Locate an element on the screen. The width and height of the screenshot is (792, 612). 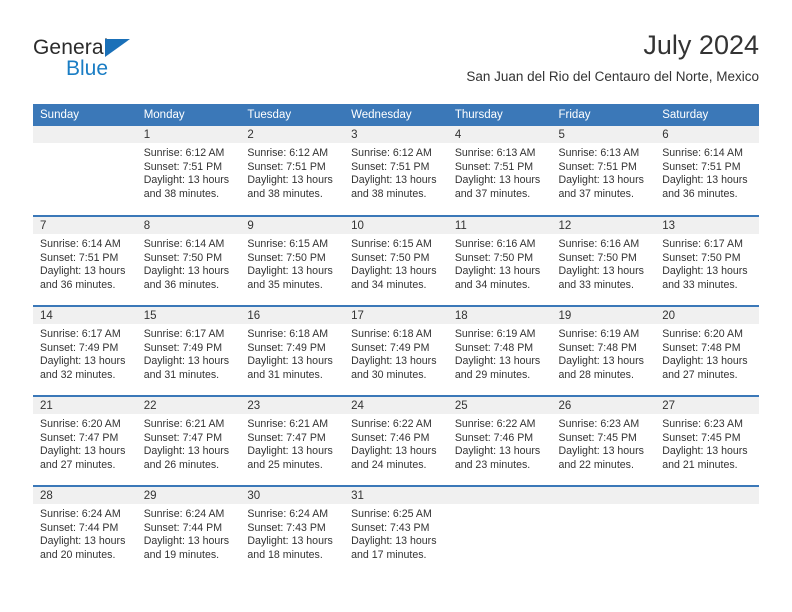
generalblue-logo: General Blue is located at coordinates (133, 62).